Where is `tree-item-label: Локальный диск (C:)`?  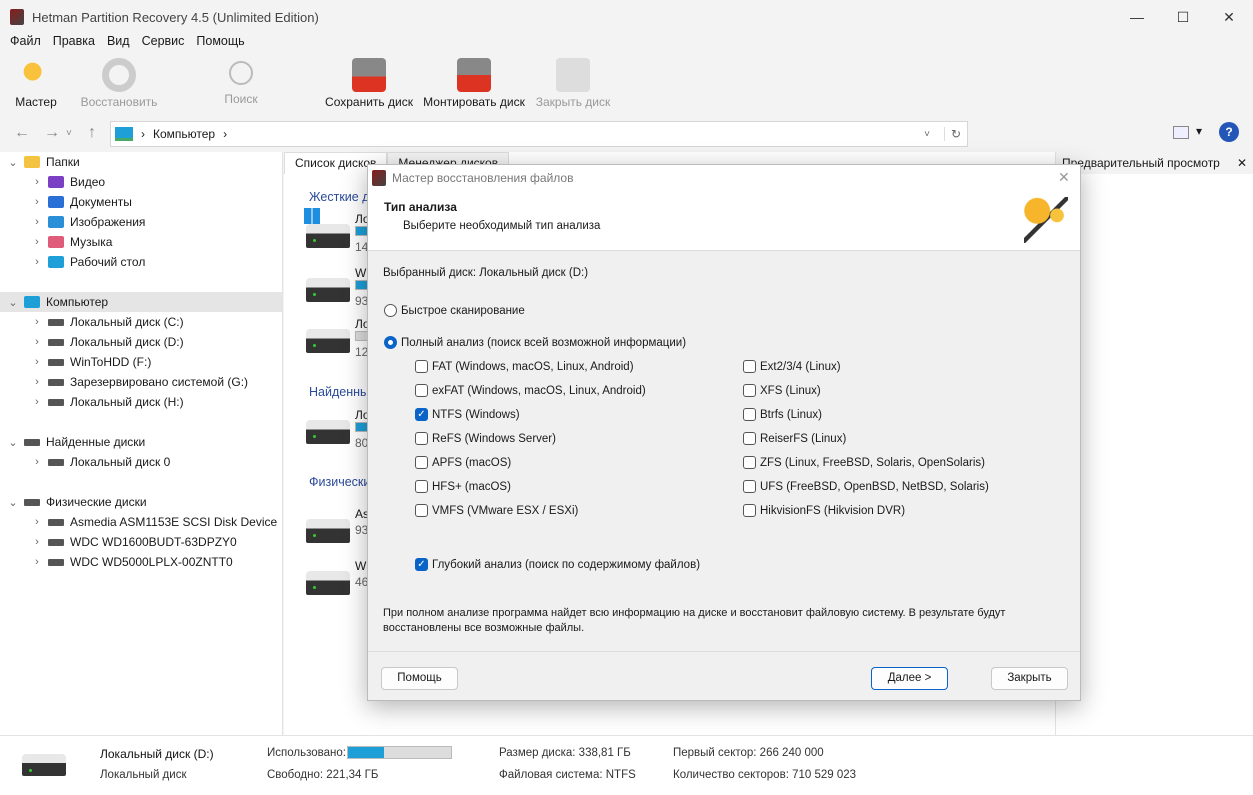
tree-item-label: Локальный диск (C:) is located at coordinates (127, 322).